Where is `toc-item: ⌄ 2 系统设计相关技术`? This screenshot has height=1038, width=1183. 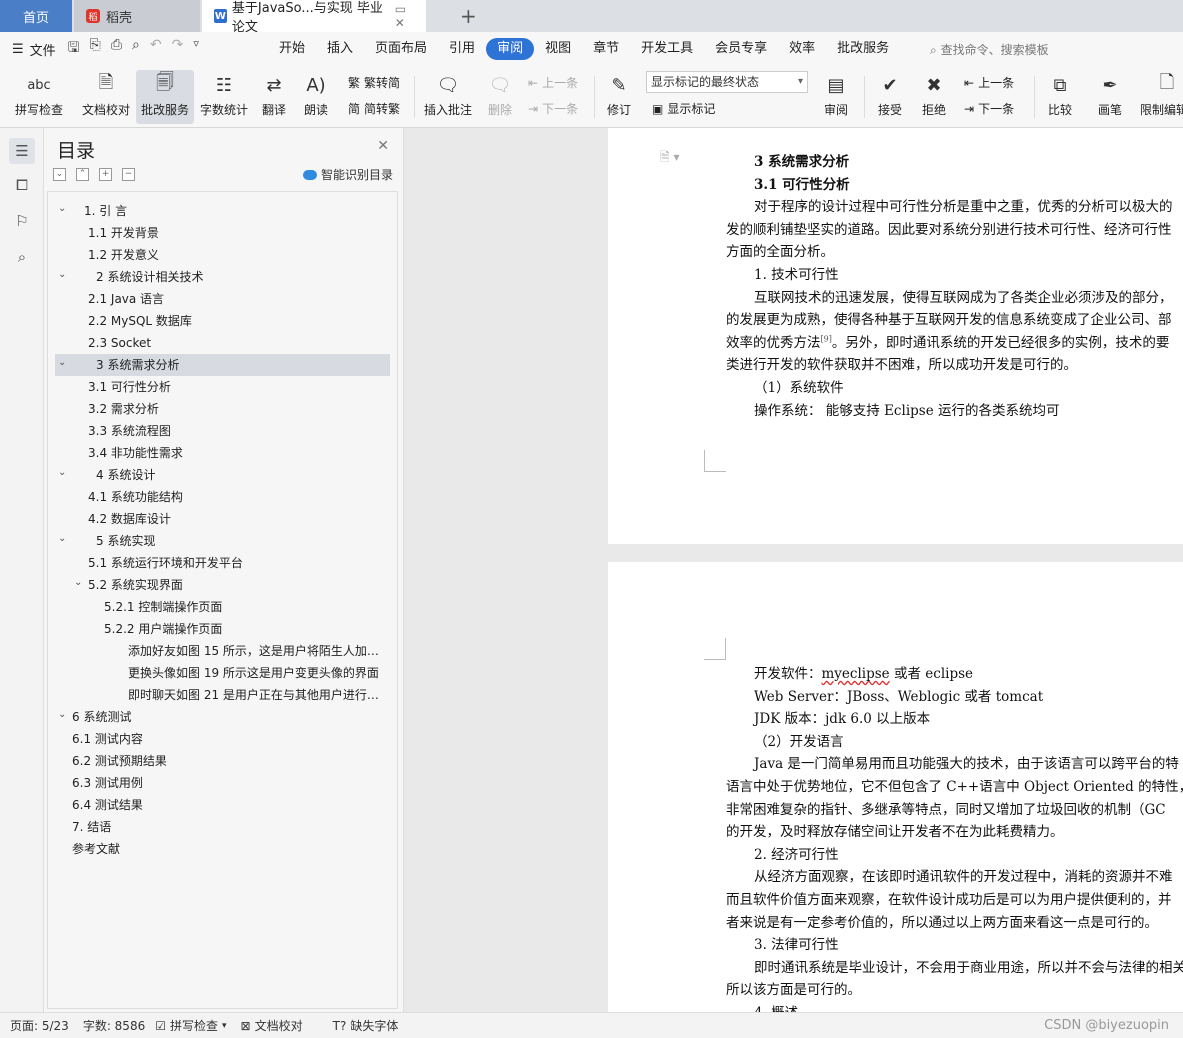
toc-item: ⌄ 2 系统设计相关技术 is located at coordinates (222, 277).